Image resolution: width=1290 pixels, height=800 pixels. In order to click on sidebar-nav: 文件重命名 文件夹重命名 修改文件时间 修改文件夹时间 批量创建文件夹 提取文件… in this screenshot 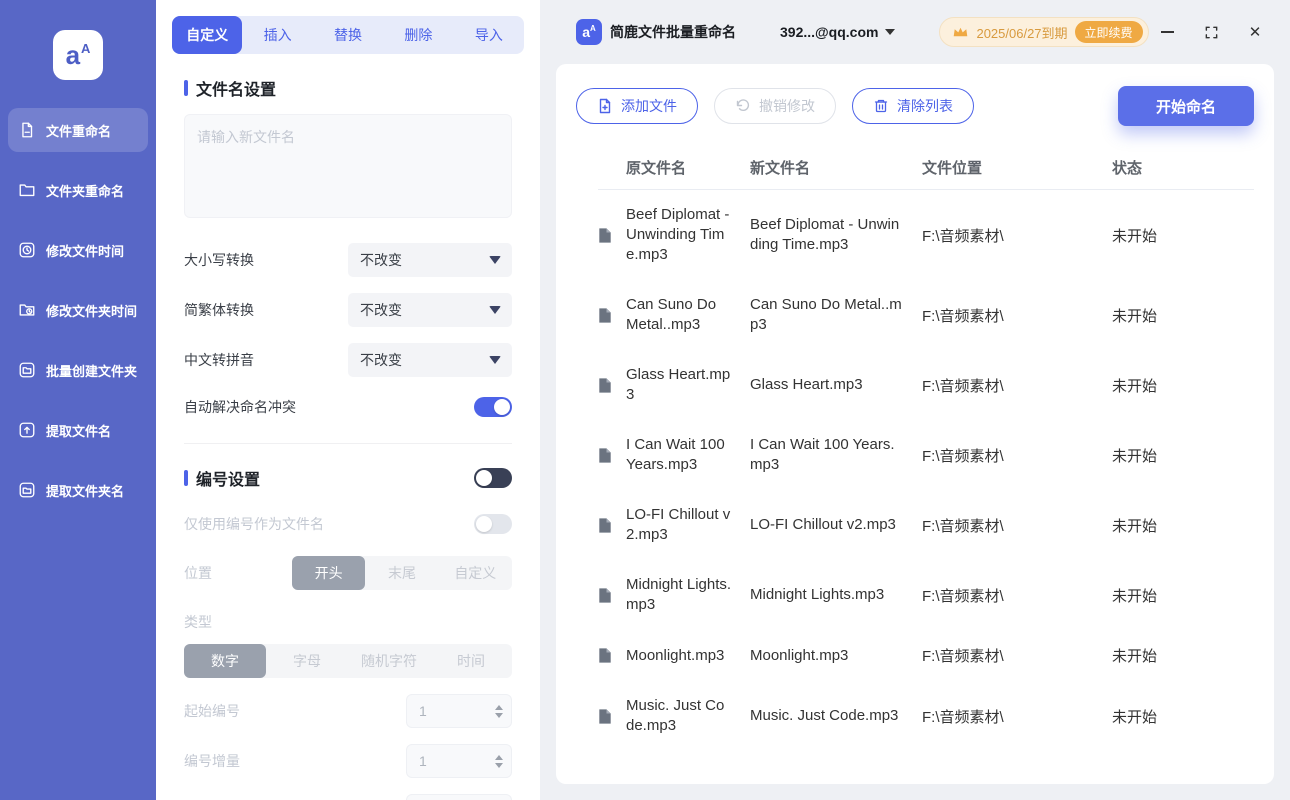, I will do `click(78, 296)`.